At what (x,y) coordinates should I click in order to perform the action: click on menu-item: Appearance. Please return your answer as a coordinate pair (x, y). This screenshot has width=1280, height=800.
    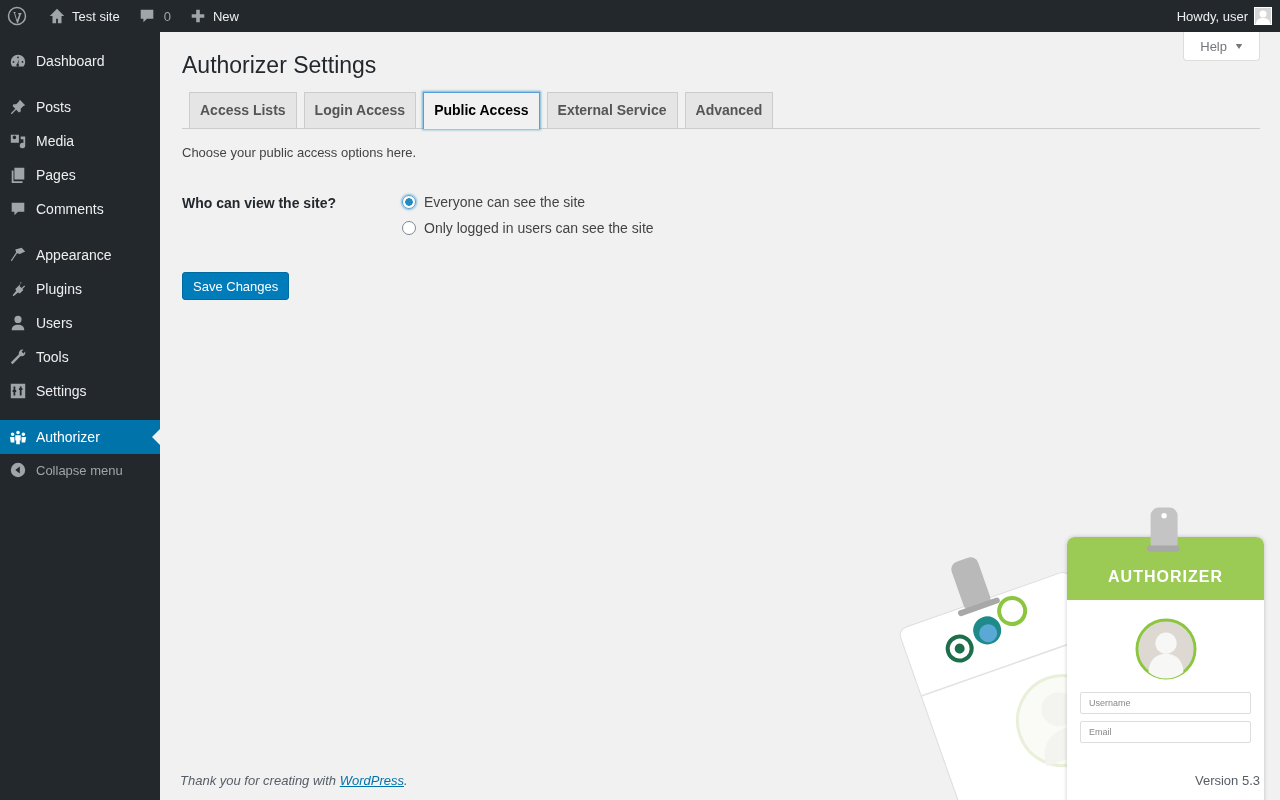
    Looking at the image, I should click on (80, 255).